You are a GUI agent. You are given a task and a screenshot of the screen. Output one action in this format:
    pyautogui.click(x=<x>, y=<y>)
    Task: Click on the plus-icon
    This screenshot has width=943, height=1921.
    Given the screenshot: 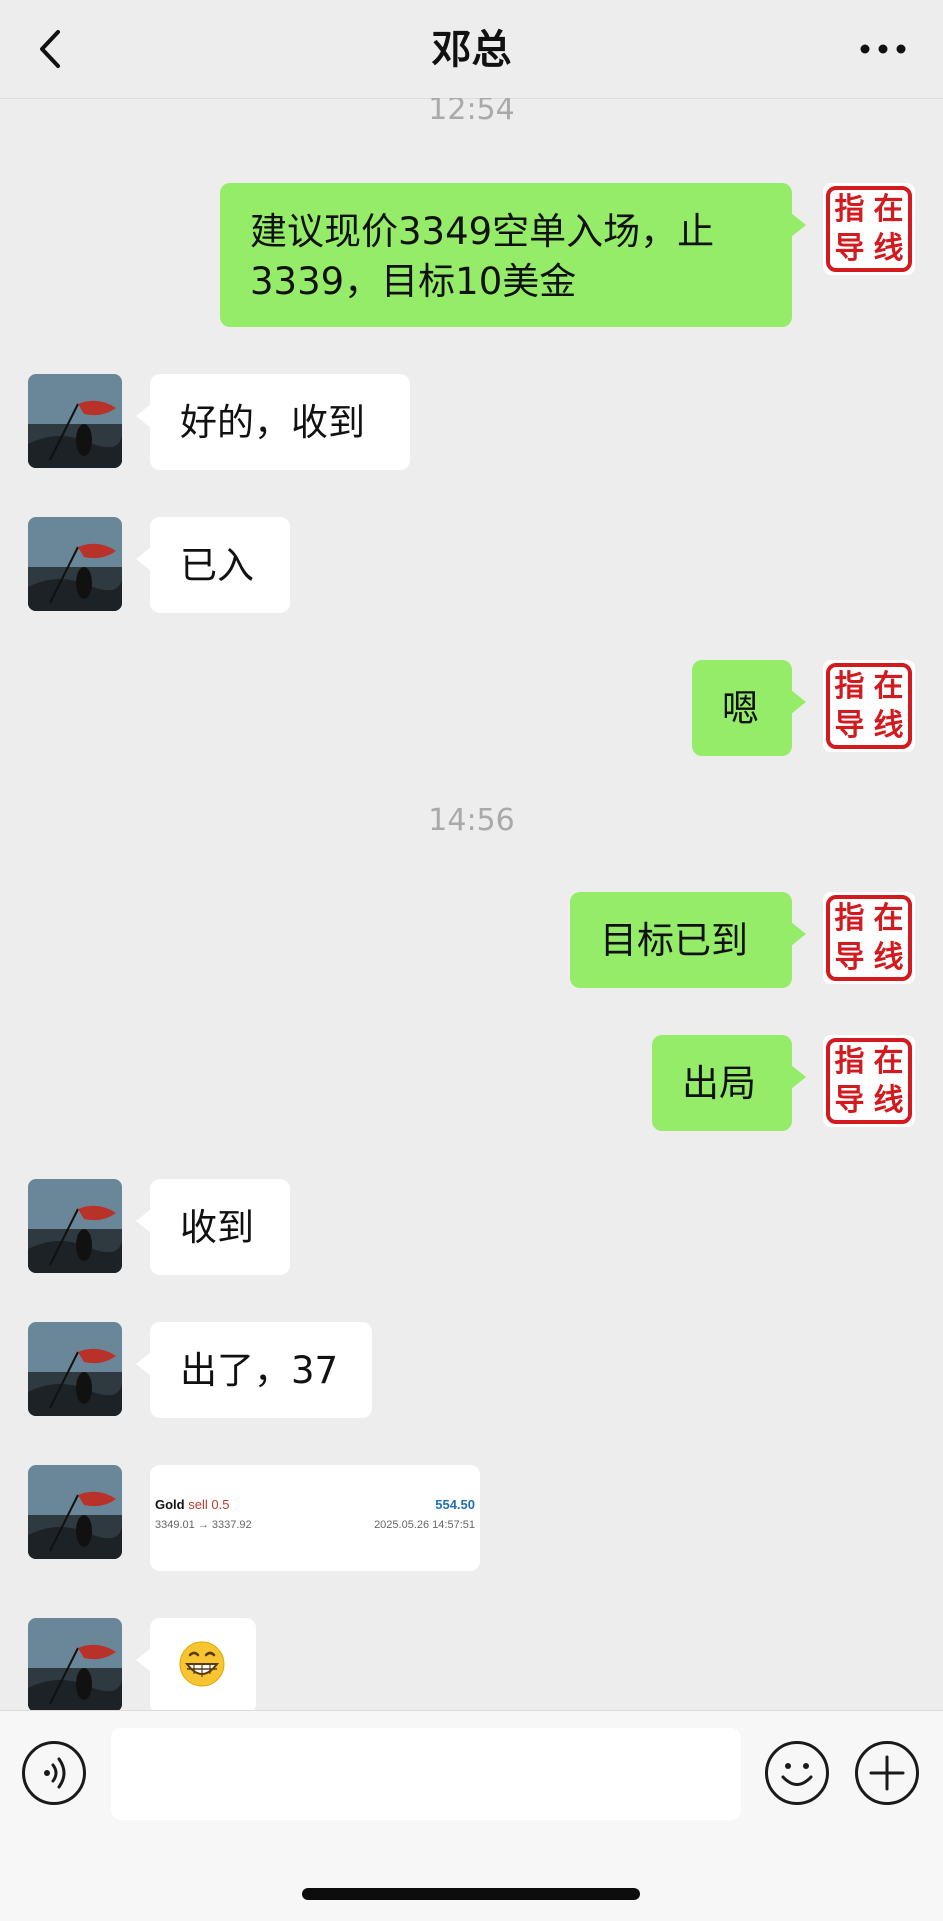 What is the action you would take?
    pyautogui.click(x=887, y=1773)
    